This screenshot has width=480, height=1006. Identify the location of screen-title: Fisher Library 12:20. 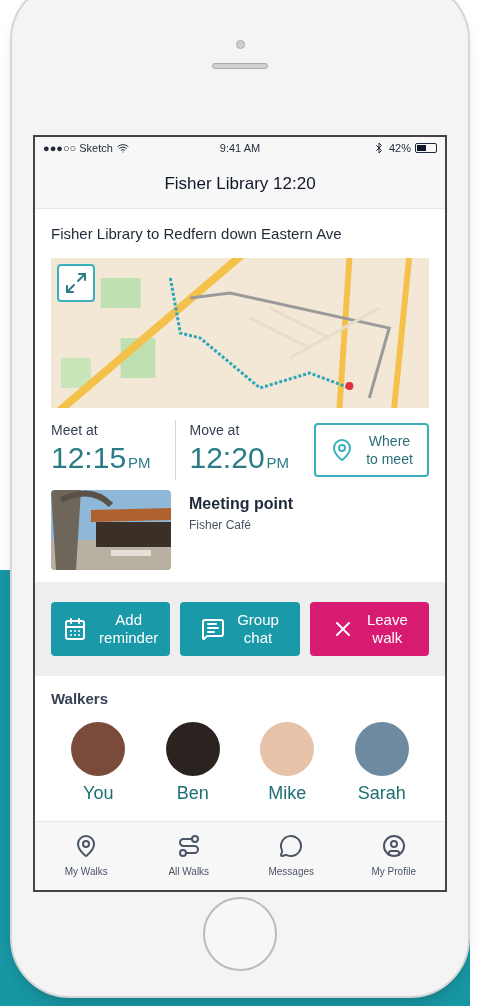
(240, 183).